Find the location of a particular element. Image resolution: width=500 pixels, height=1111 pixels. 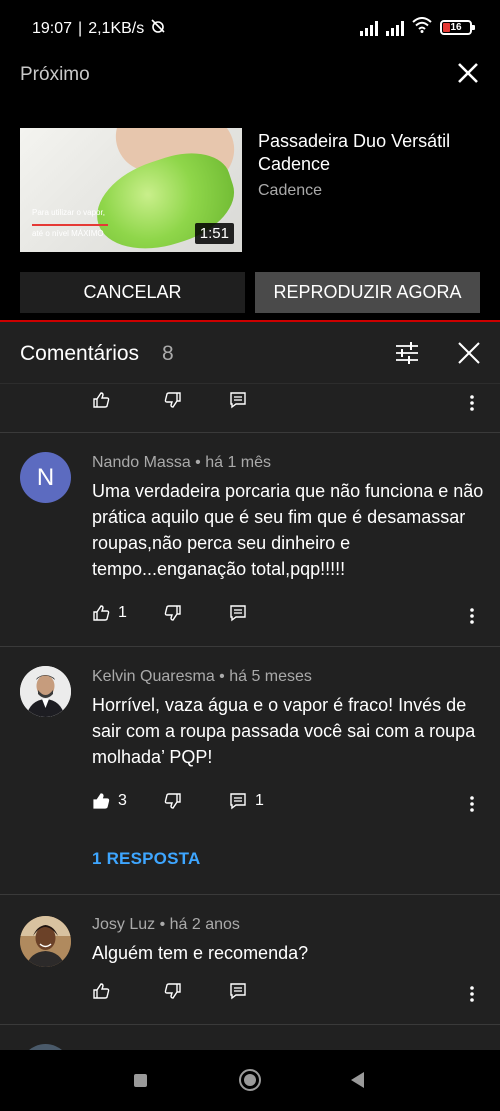

like-count: 1 is located at coordinates (122, 612).